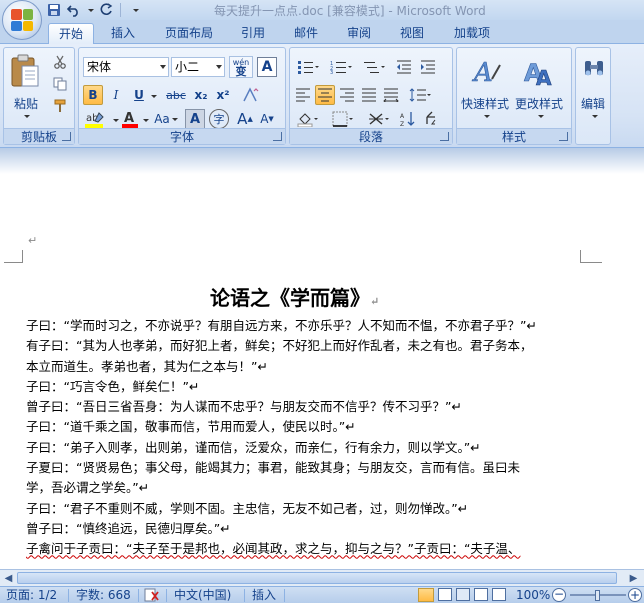 This screenshot has width=644, height=603. What do you see at coordinates (195, 119) in the screenshot?
I see `char-shading-button: A` at bounding box center [195, 119].